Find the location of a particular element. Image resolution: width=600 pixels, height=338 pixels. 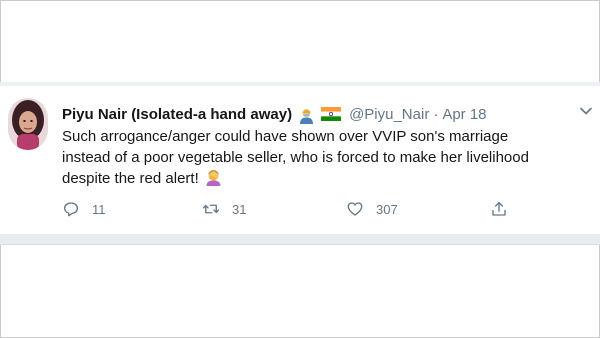

reply-count: 11 is located at coordinates (99, 209).